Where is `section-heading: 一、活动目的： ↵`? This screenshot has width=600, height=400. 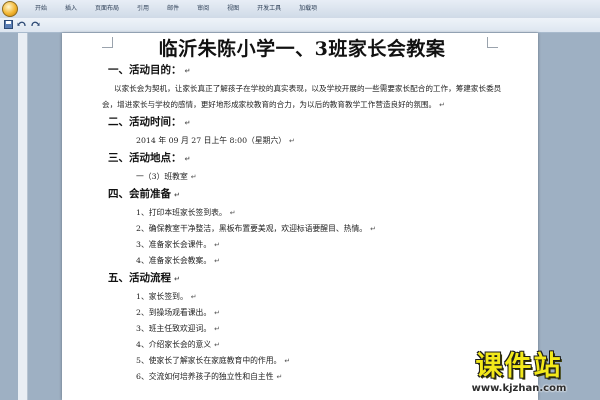
section-heading: 一、活动目的： ↵ is located at coordinates (149, 70).